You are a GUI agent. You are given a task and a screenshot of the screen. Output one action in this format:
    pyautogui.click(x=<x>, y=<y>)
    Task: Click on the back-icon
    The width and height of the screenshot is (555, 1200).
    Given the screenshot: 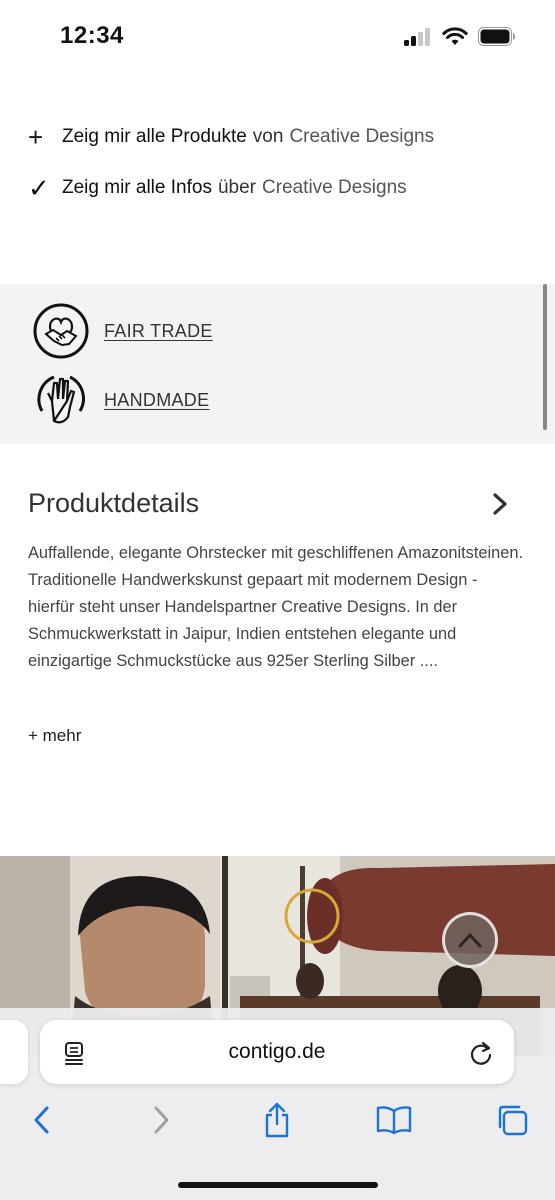 What is the action you would take?
    pyautogui.click(x=41, y=1120)
    